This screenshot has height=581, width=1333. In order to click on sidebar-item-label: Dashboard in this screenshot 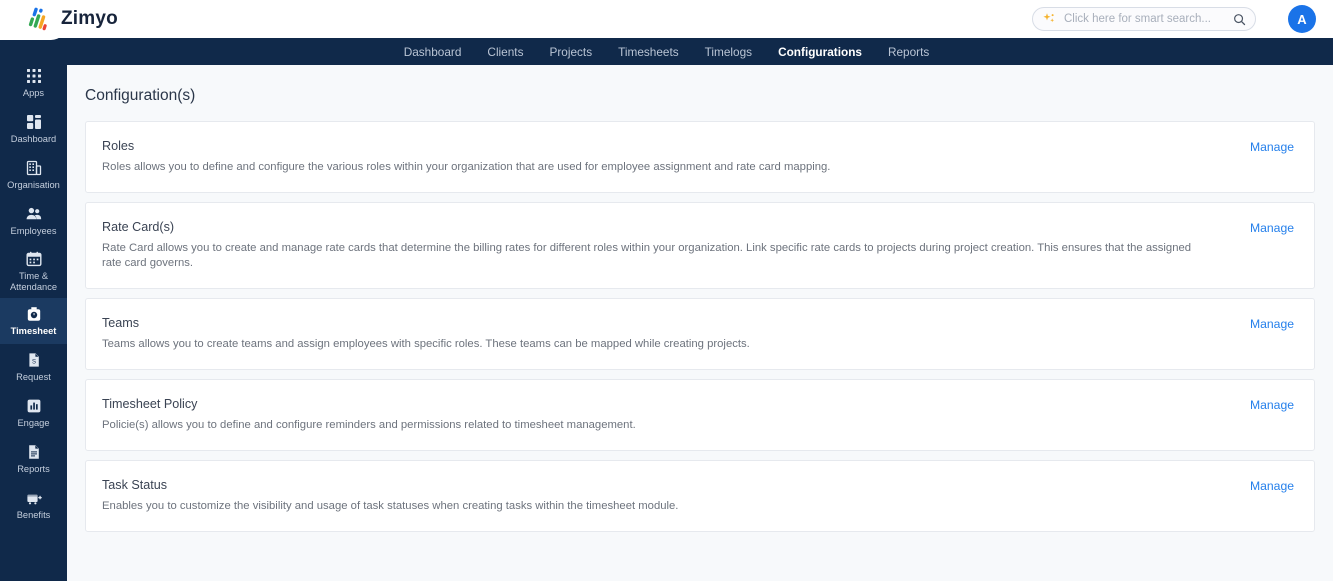, I will do `click(33, 139)`.